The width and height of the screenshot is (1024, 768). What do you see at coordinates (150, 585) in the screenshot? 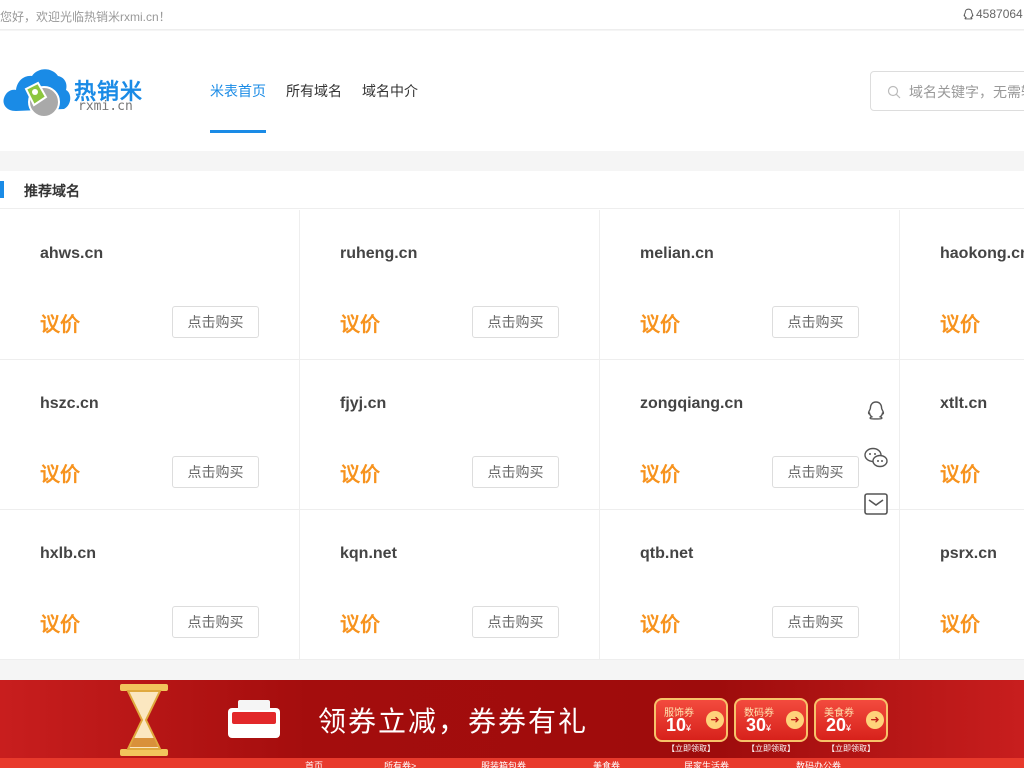
I see `domain-card: hxlb.cn 议价 点击购买` at bounding box center [150, 585].